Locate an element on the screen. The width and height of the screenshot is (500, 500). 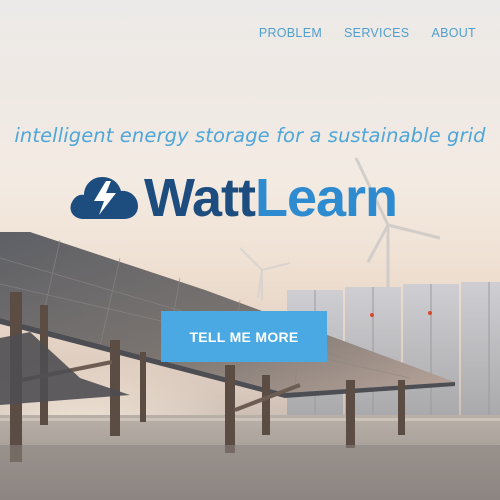
nav-problem-link: PROBLEM is located at coordinates (290, 33).